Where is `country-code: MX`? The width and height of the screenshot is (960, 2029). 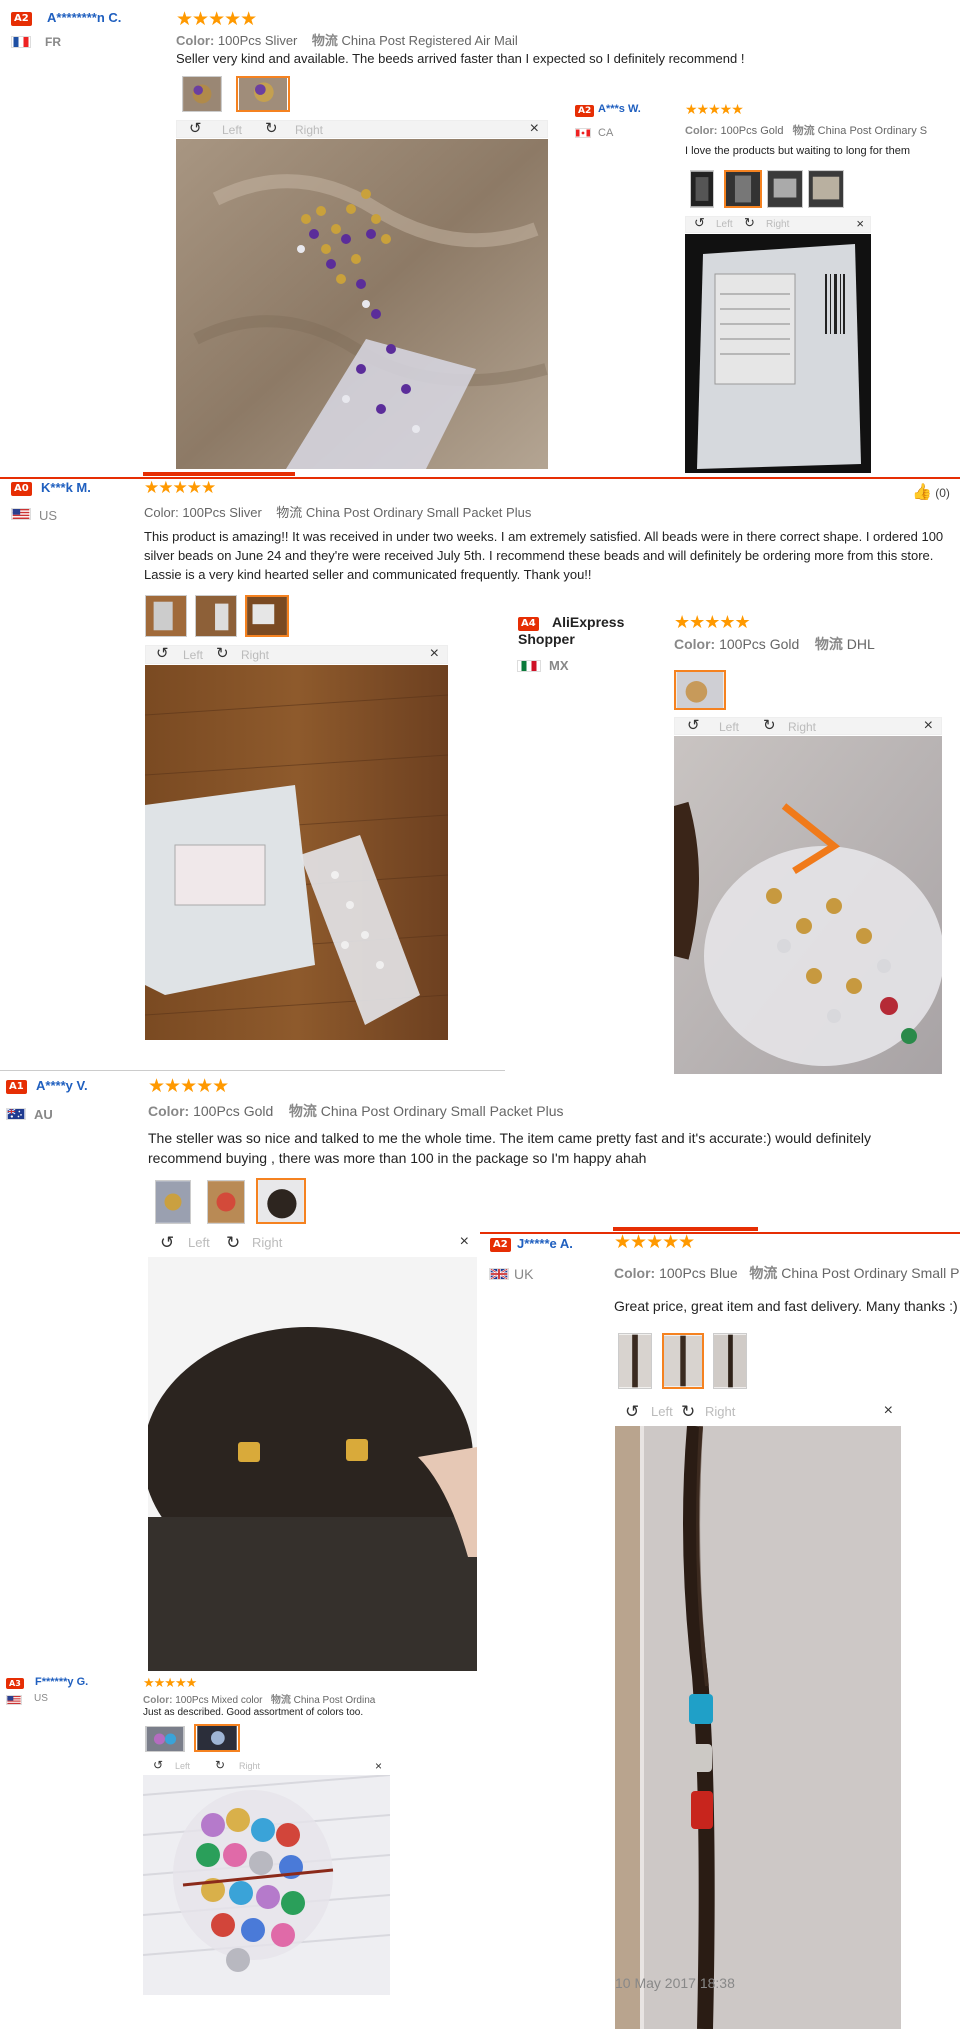
country-code: MX is located at coordinates (559, 665).